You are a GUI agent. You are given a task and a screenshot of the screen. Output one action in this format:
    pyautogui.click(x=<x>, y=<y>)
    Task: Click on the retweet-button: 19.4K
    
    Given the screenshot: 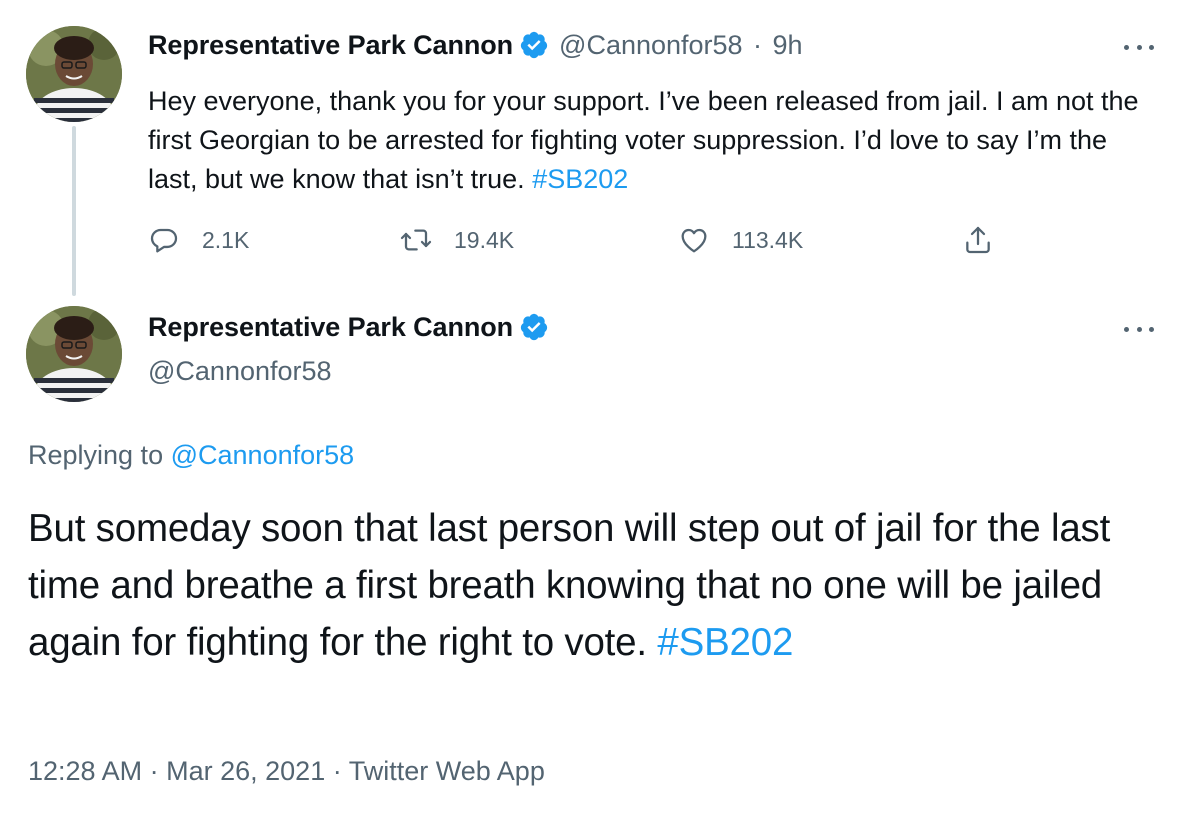 What is the action you would take?
    pyautogui.click(x=457, y=240)
    